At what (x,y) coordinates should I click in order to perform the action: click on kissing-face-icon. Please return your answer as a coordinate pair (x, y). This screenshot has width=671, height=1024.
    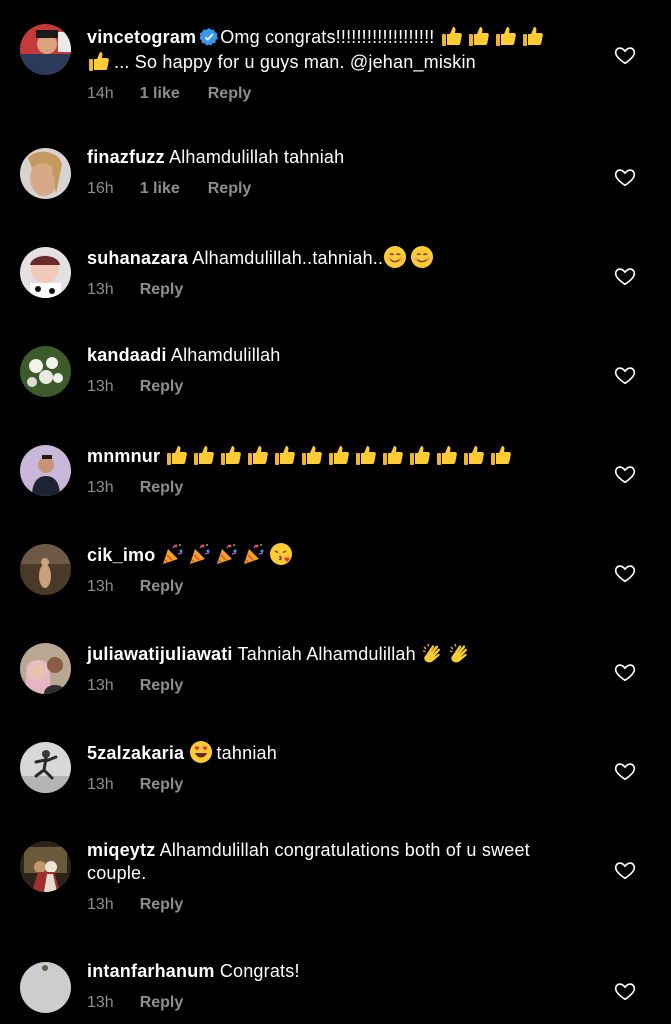
    Looking at the image, I should click on (280, 554).